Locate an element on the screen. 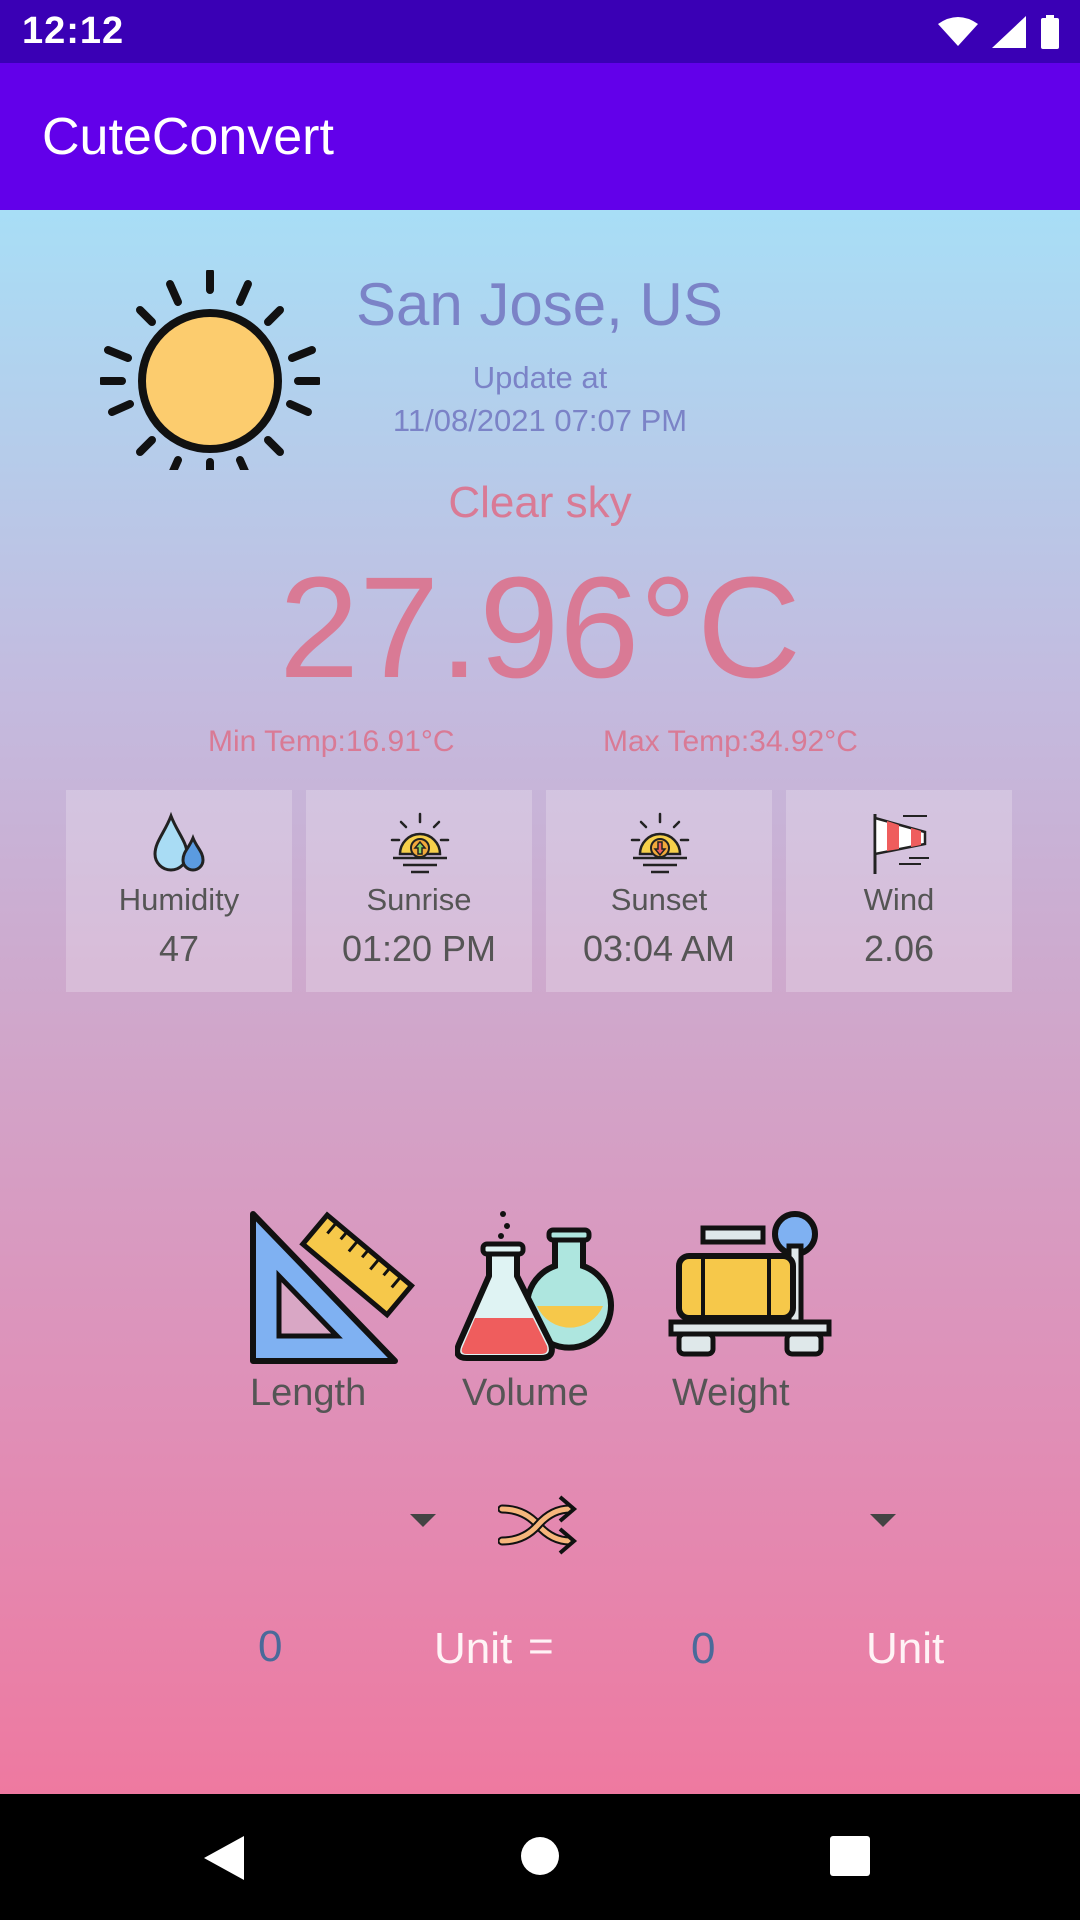  output-unit-label: Unit is located at coordinates (905, 1648).